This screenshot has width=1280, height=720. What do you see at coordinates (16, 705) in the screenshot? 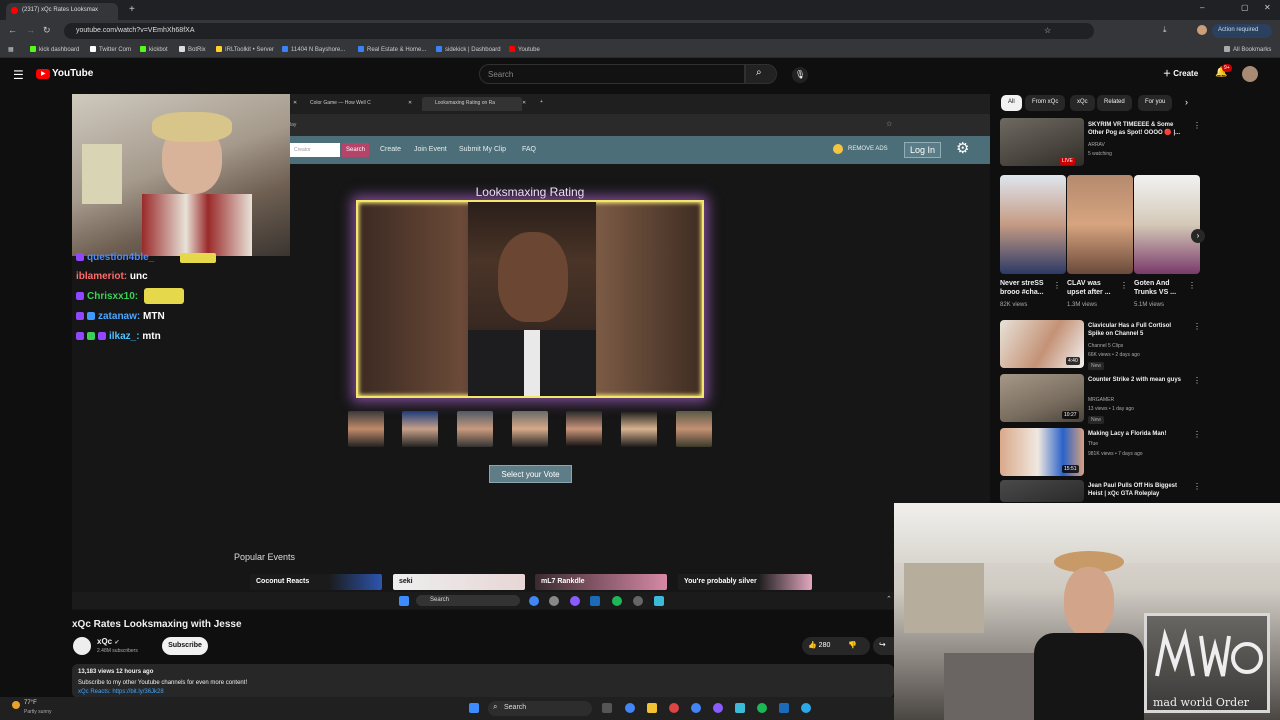
I see `weather-icon` at bounding box center [16, 705].